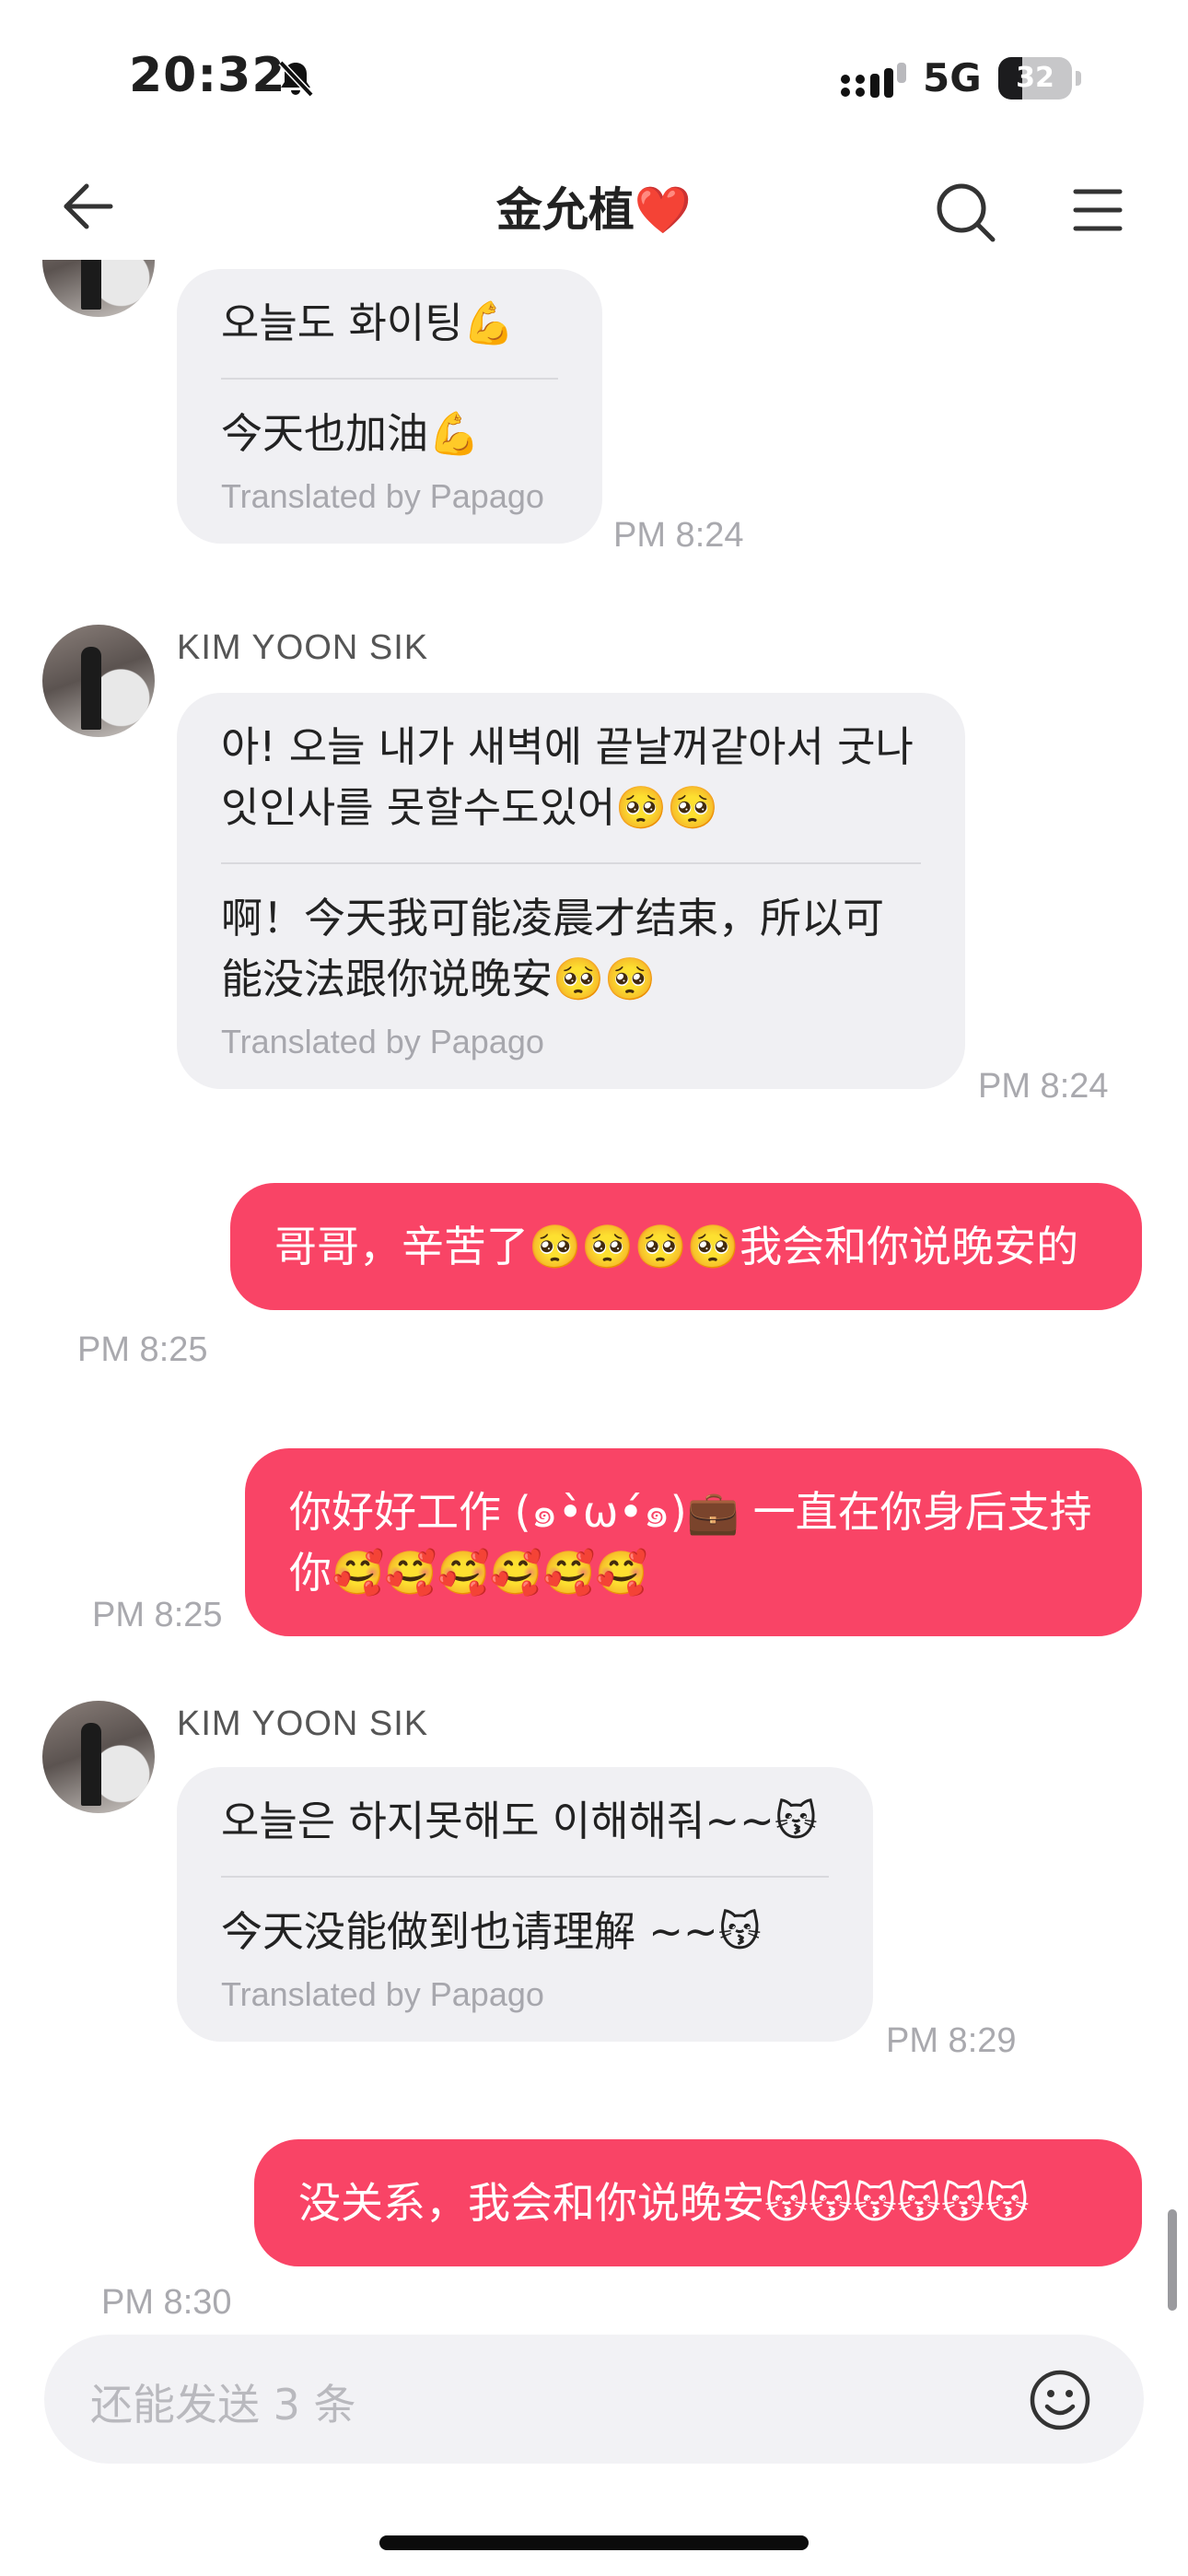 The image size is (1188, 2576). I want to click on emoji-icon, so click(1060, 2400).